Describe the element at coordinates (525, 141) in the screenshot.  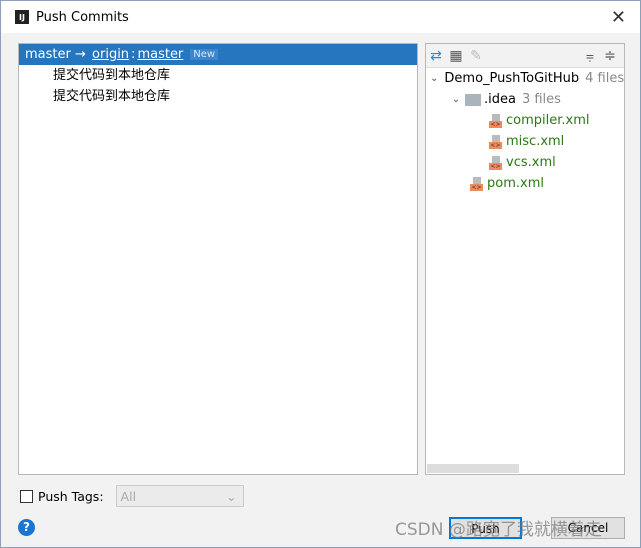
I see `tree-file: misc.xml` at that location.